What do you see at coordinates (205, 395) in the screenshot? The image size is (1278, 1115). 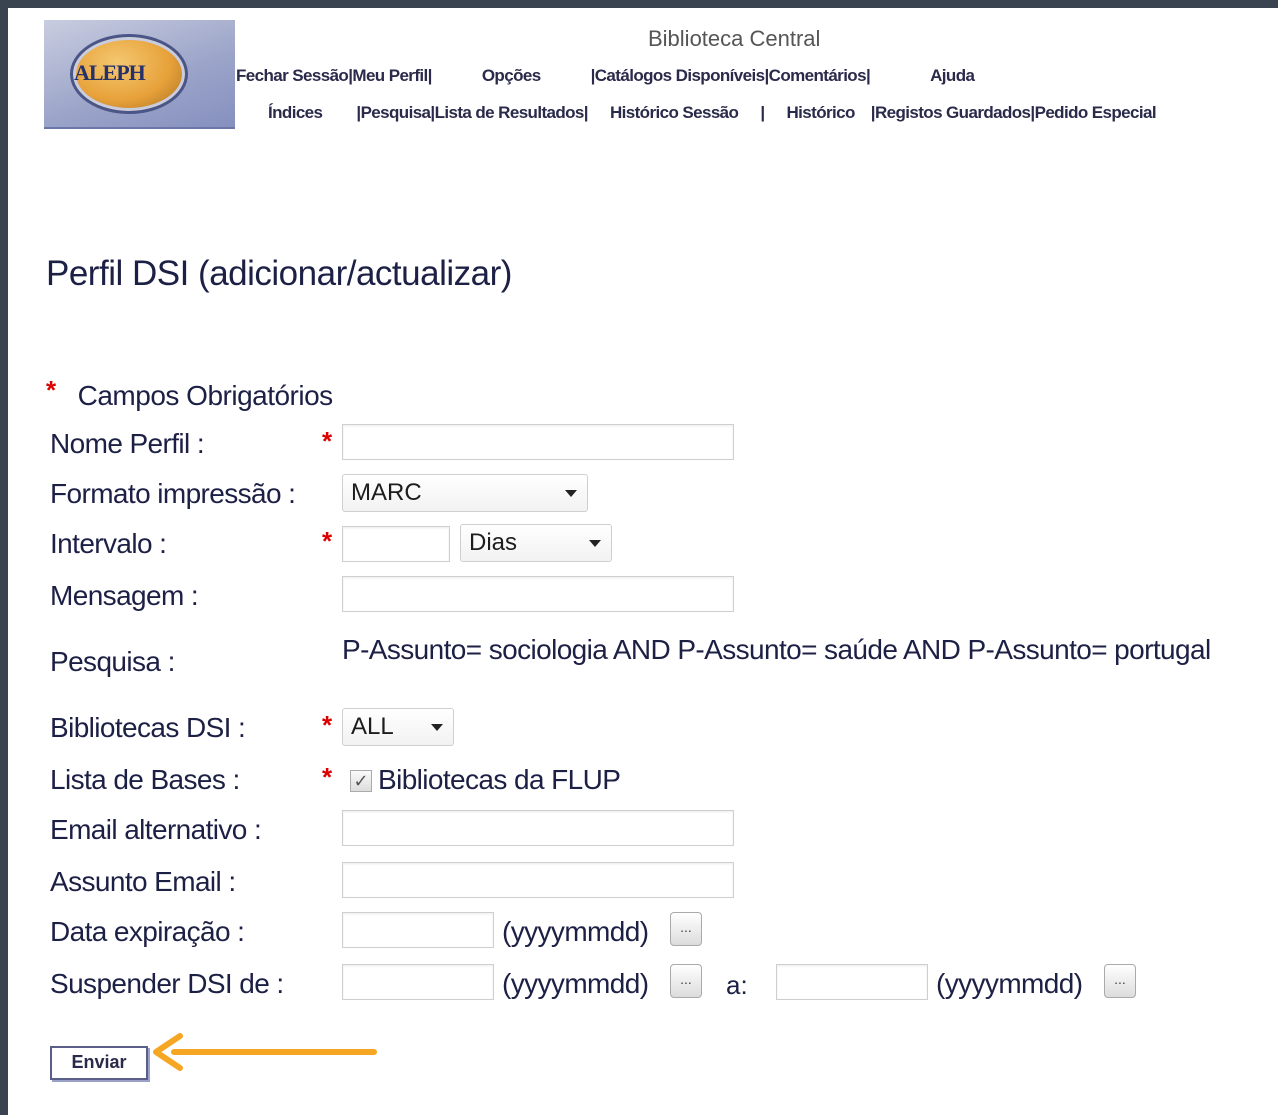 I see `required-note-text: Campos Obrigatórios` at bounding box center [205, 395].